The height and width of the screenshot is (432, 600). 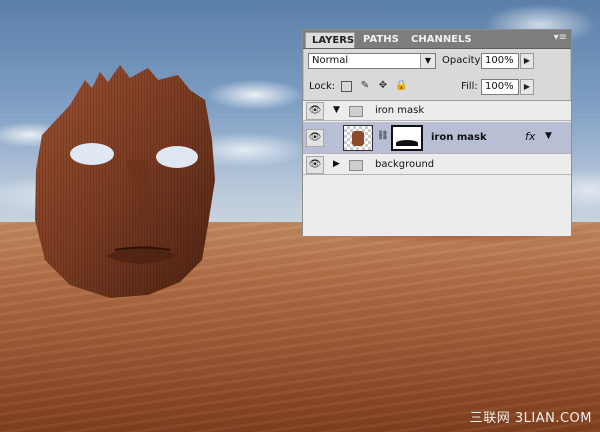 I want to click on panel-fade, so click(x=437, y=206).